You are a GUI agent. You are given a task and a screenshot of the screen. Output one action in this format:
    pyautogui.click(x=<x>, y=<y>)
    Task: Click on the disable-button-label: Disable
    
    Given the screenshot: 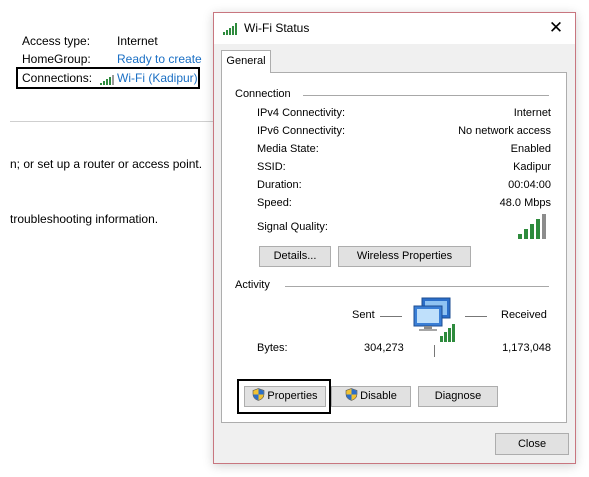 What is the action you would take?
    pyautogui.click(x=378, y=396)
    